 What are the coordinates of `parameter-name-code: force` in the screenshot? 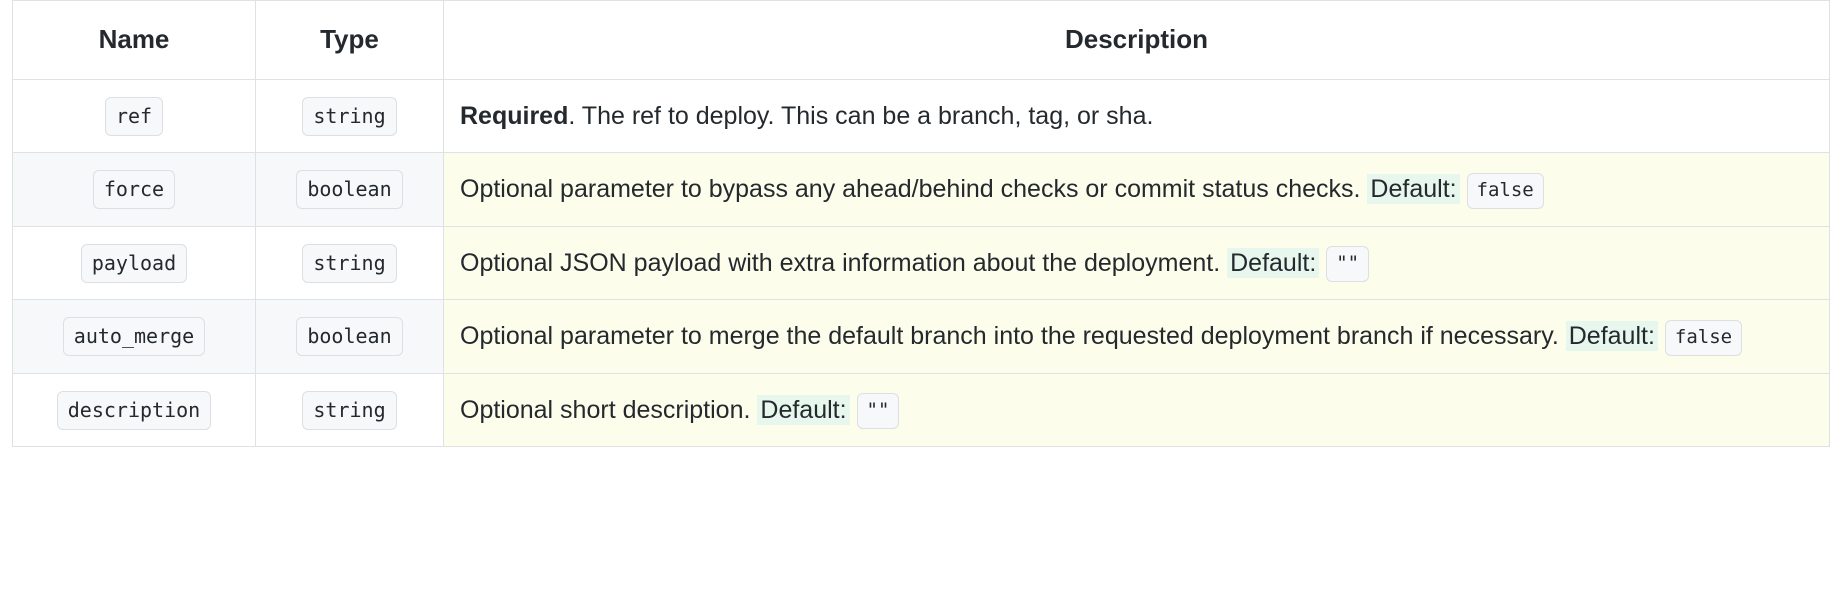 It's located at (134, 190).